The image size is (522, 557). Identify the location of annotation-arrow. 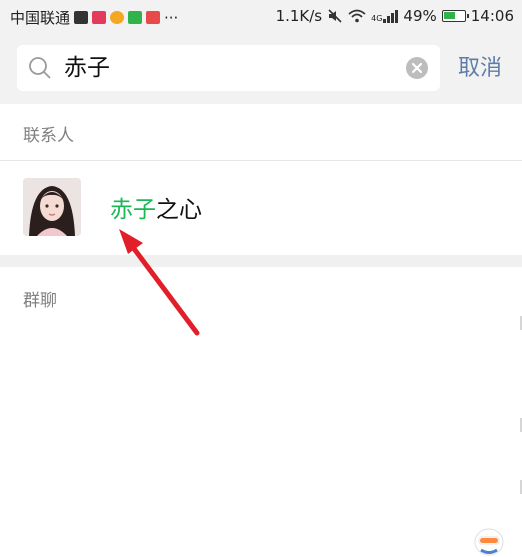
(159, 282).